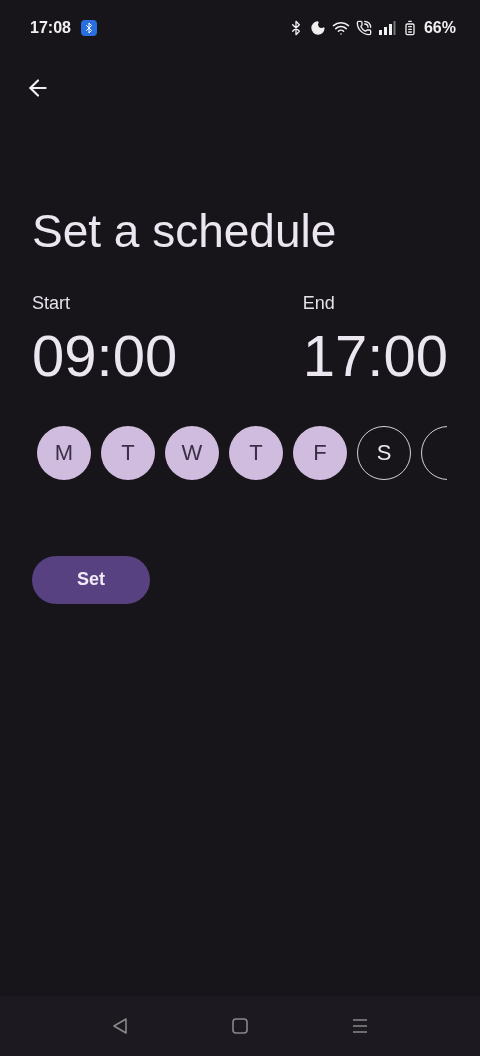 Image resolution: width=480 pixels, height=1056 pixels. Describe the element at coordinates (340, 28) in the screenshot. I see `wifi-icon` at that location.